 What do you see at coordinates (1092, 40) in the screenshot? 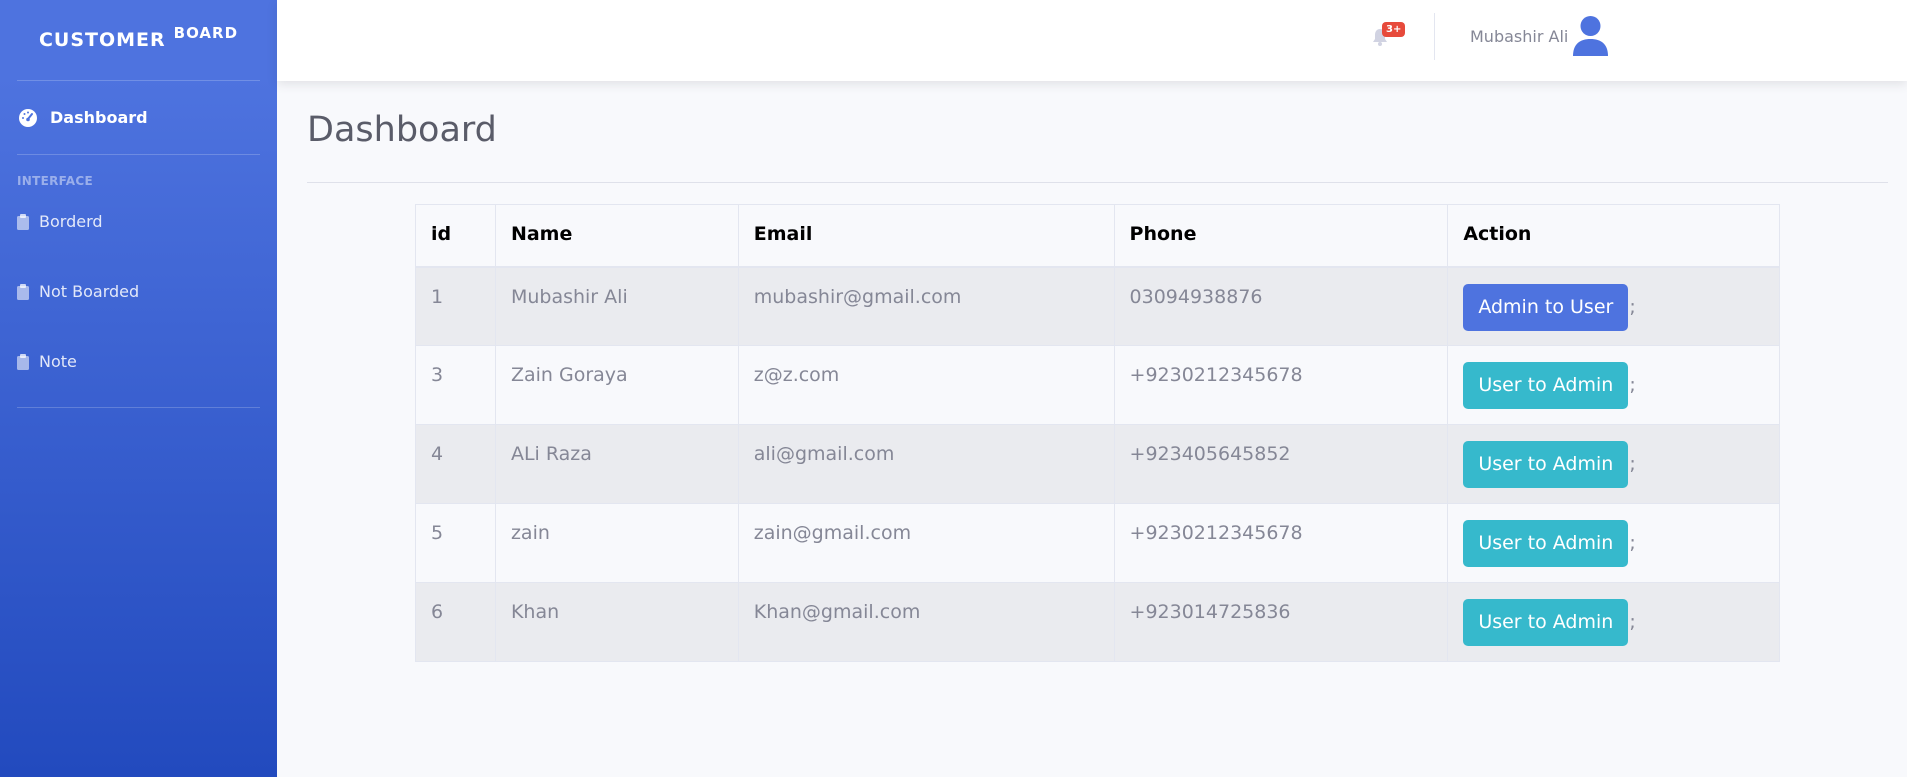
I see `topbar` at bounding box center [1092, 40].